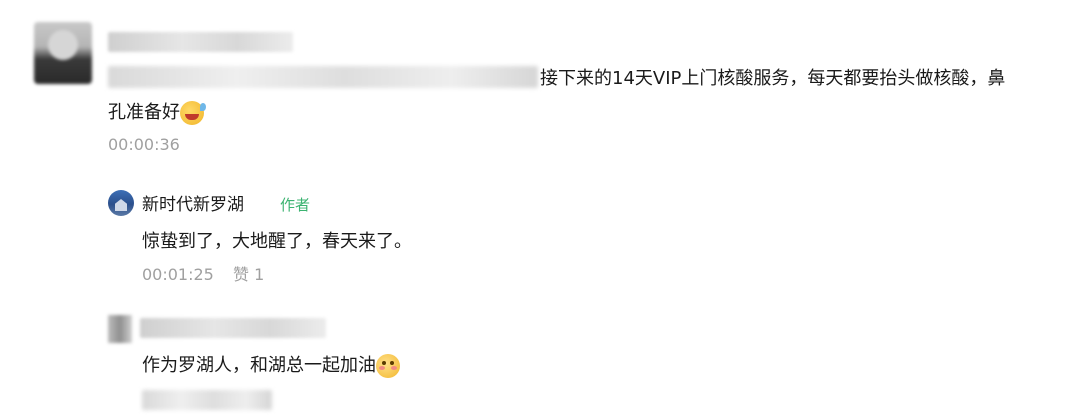 This screenshot has height=415, width=1080. What do you see at coordinates (178, 275) in the screenshot?
I see `reply-timestamp: 00:01:25` at bounding box center [178, 275].